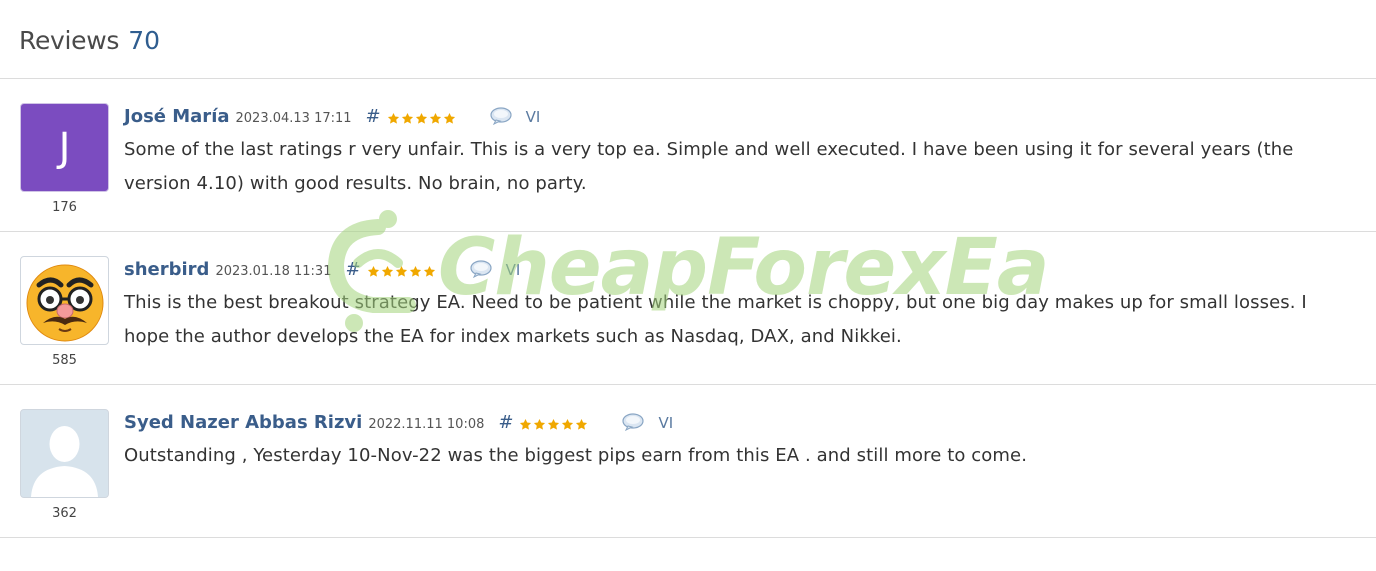  Describe the element at coordinates (688, 39) in the screenshot. I see `reviews-header: Reviews 70` at that location.